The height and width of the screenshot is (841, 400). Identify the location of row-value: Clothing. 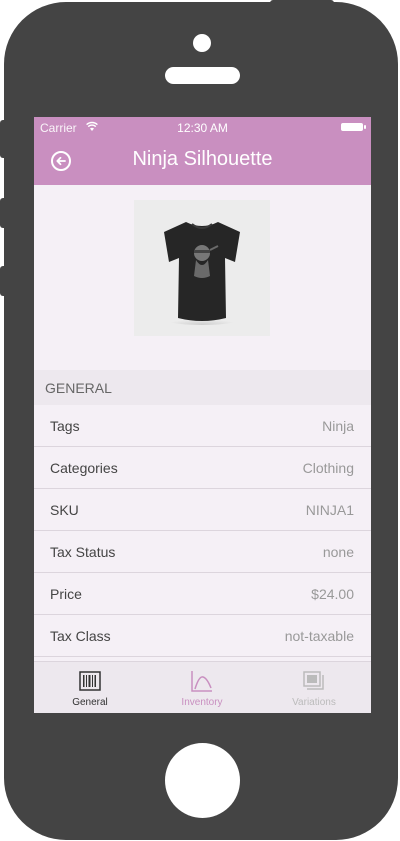
(328, 468).